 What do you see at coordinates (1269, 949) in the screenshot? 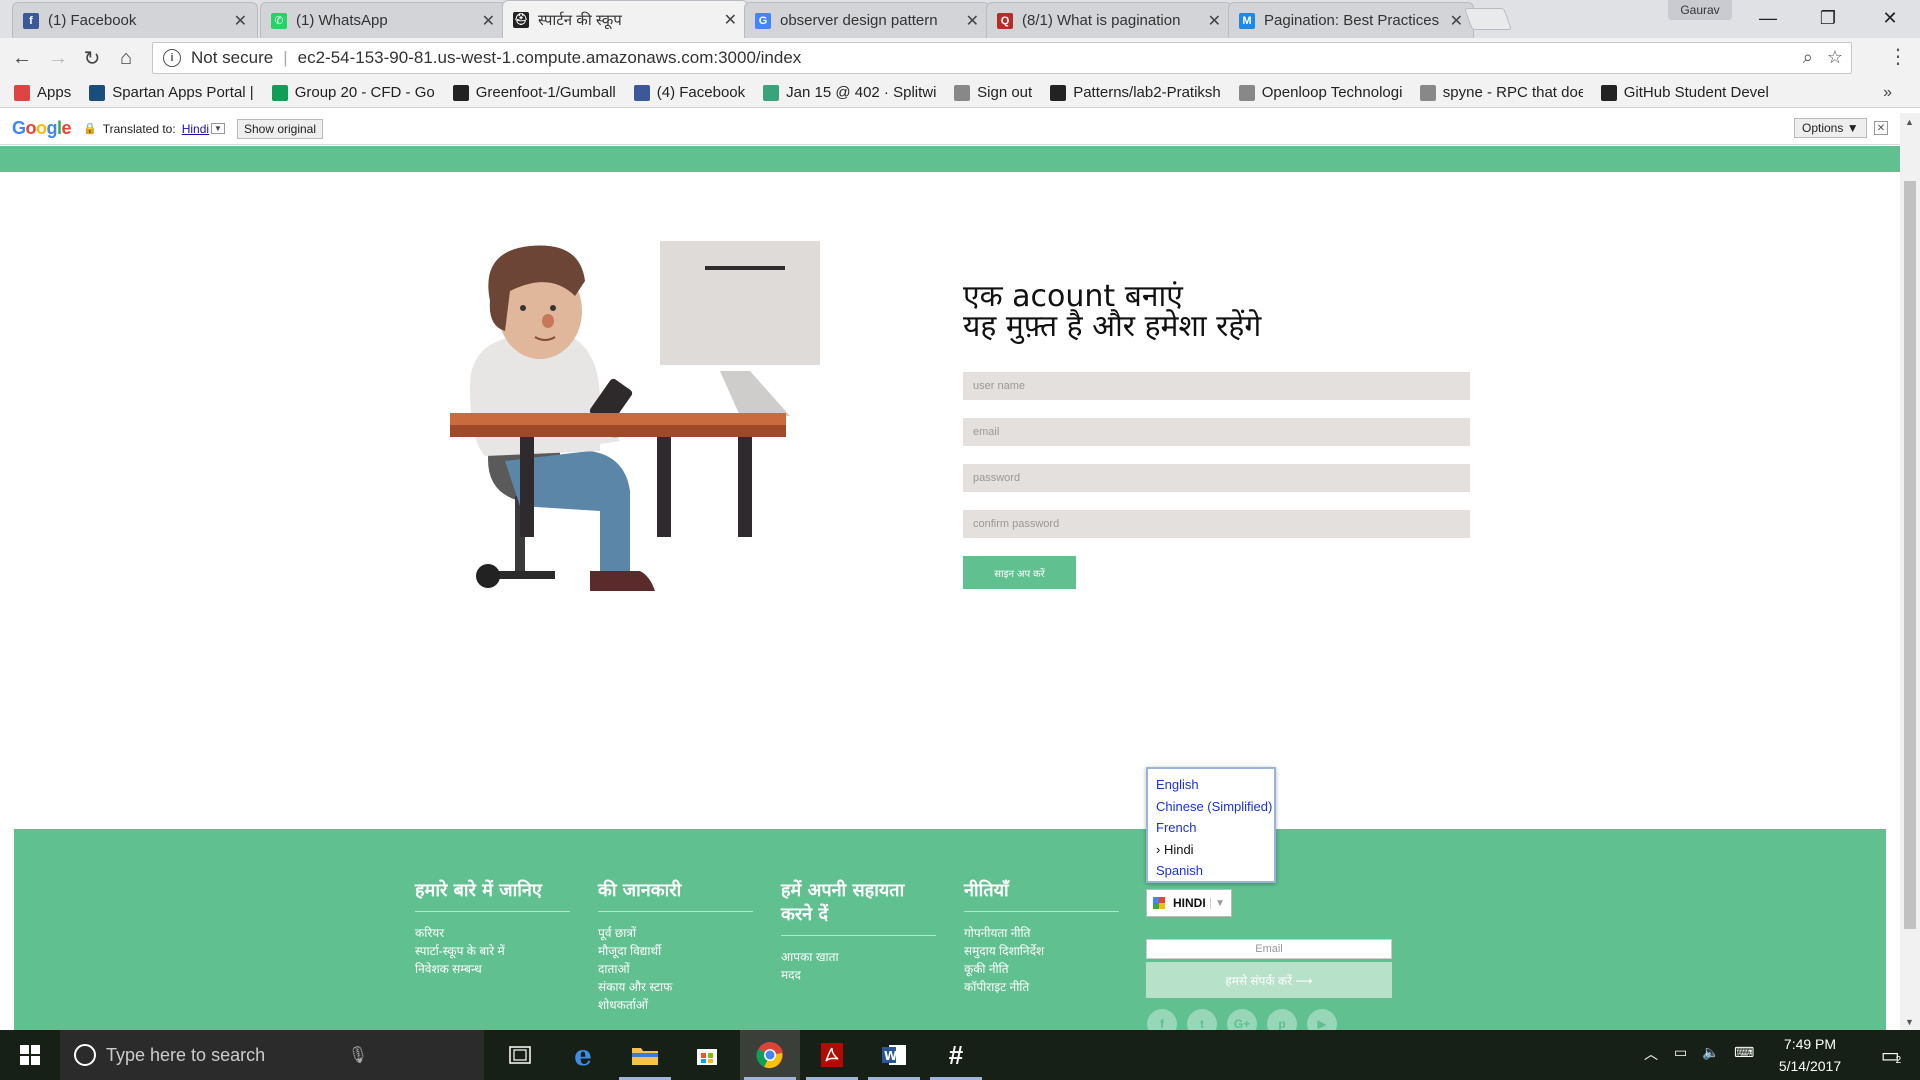
I see `newsletter-email-field: Email` at bounding box center [1269, 949].